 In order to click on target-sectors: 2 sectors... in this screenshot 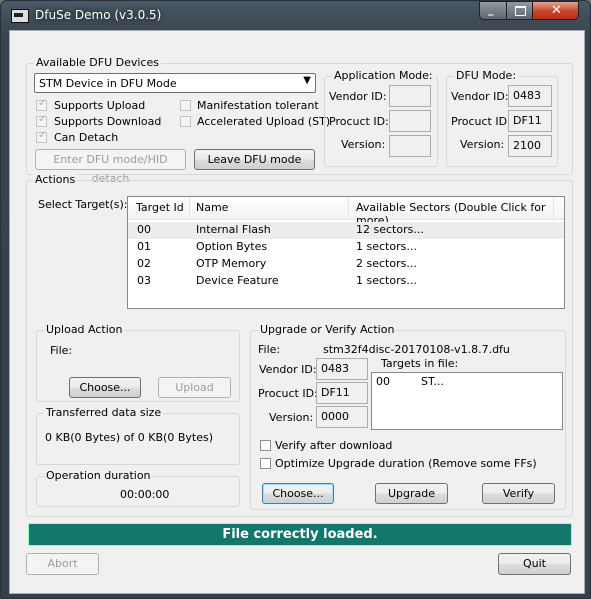, I will do `click(386, 263)`.